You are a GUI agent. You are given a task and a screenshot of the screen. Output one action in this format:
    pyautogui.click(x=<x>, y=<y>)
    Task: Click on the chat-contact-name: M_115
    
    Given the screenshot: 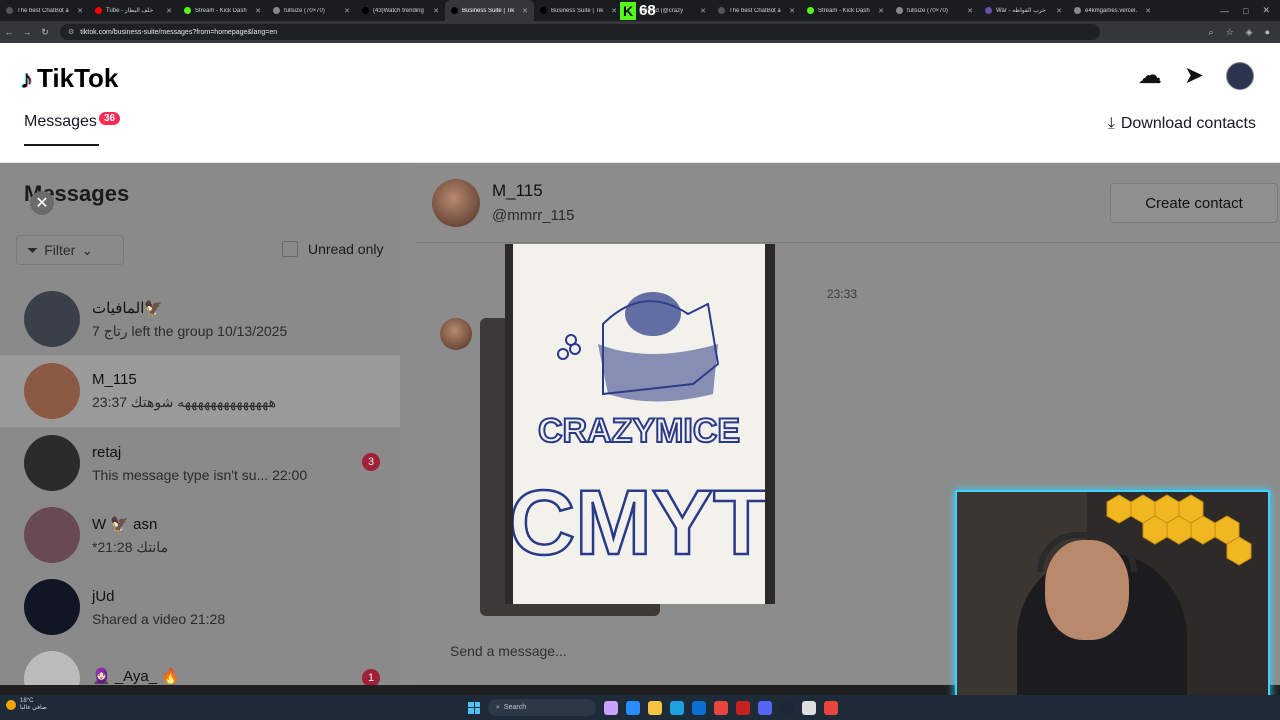 What is the action you would take?
    pyautogui.click(x=517, y=191)
    